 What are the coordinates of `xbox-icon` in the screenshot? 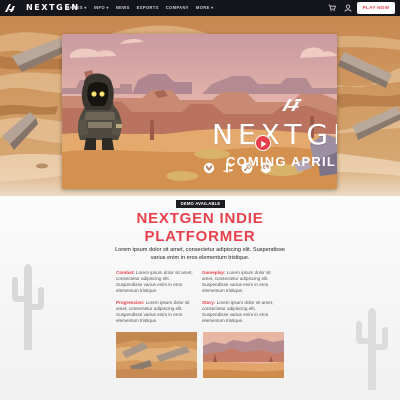 It's located at (209, 168).